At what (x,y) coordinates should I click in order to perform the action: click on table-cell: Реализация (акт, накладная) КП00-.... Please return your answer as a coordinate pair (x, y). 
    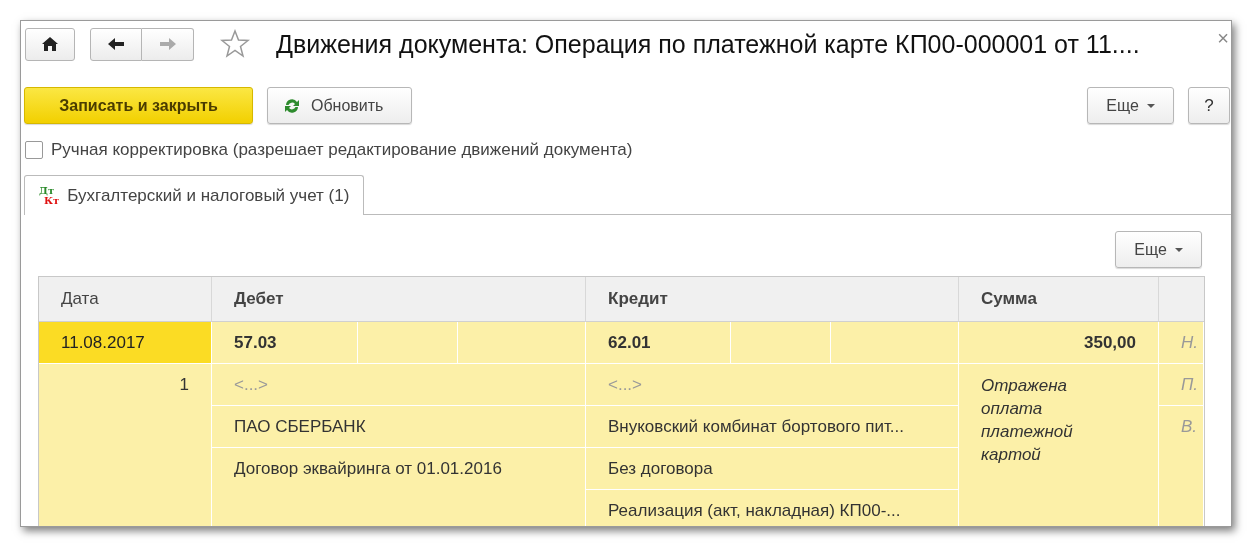
    Looking at the image, I should click on (772, 508).